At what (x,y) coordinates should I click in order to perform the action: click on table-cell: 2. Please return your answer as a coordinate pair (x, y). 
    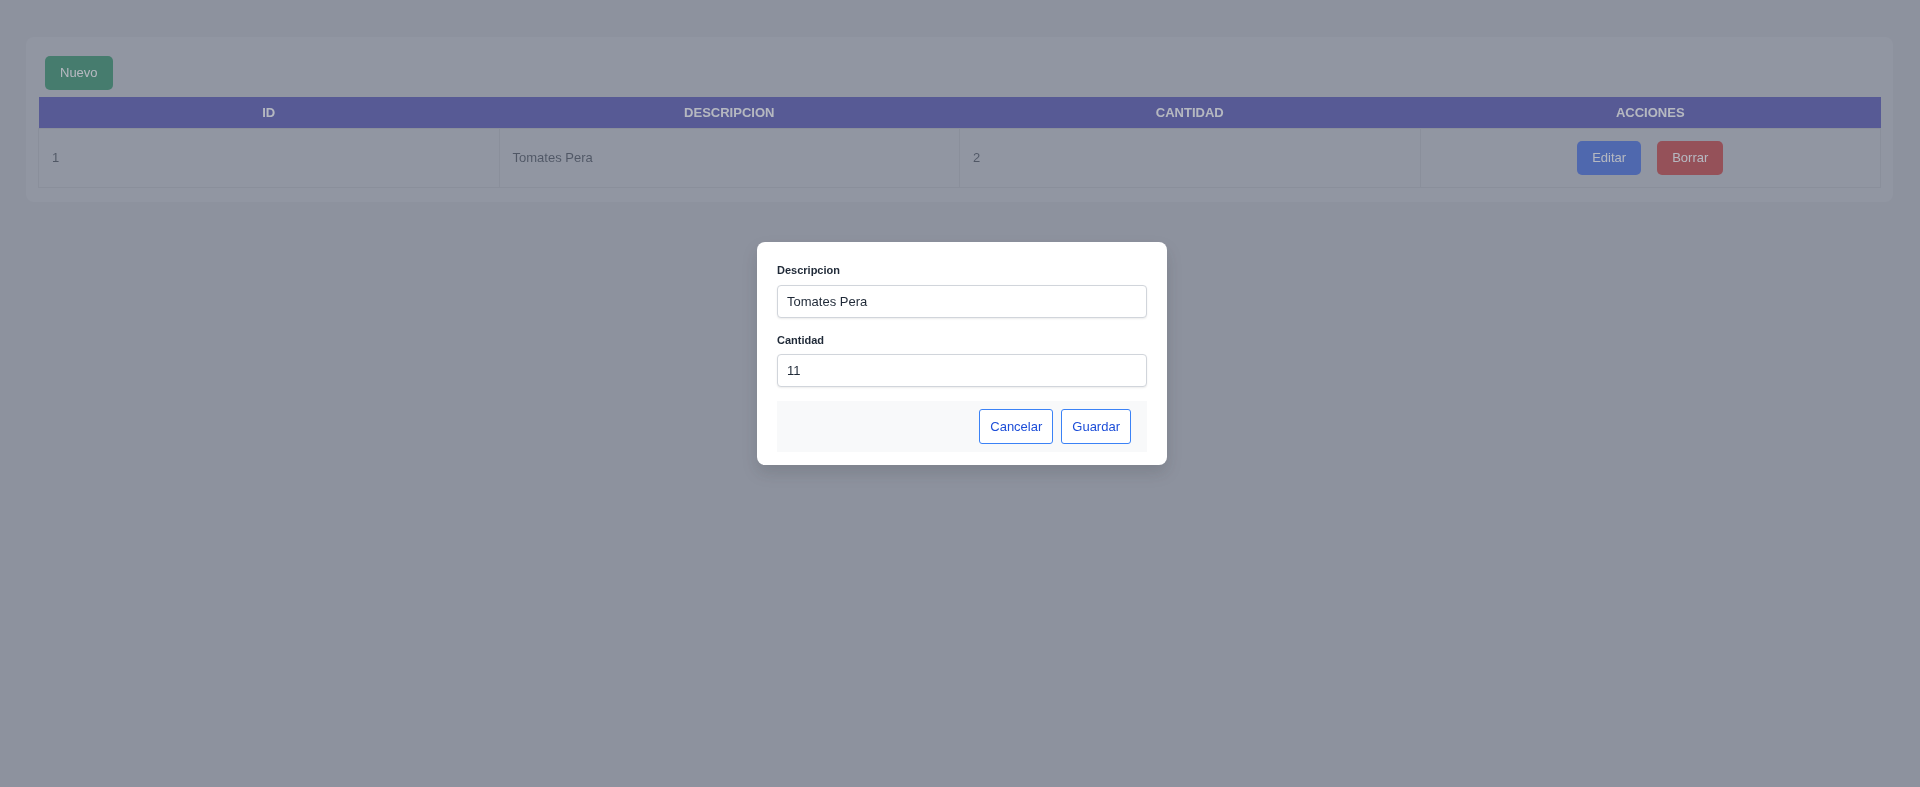
    Looking at the image, I should click on (1189, 158).